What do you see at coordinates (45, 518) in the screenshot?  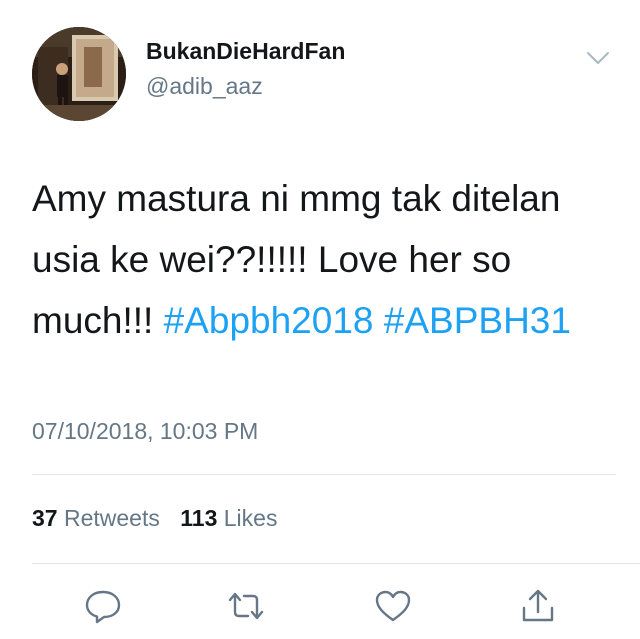 I see `retweets-count: 37` at bounding box center [45, 518].